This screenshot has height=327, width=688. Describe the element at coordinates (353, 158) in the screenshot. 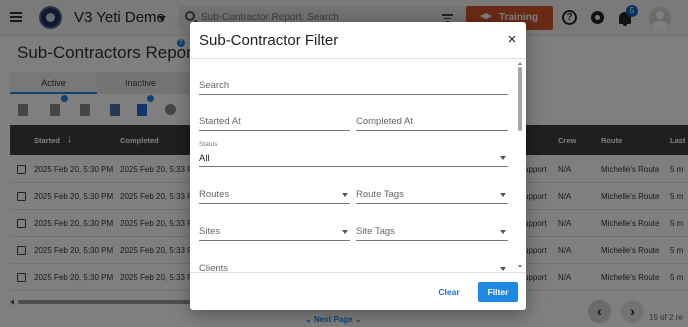

I see `status-select: All` at that location.